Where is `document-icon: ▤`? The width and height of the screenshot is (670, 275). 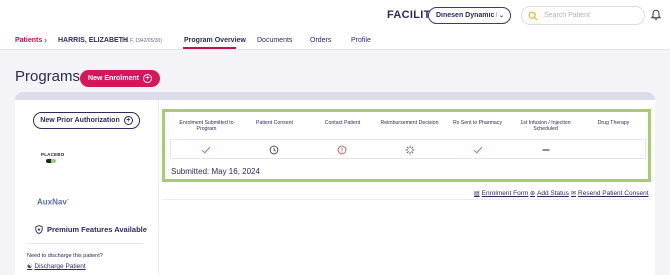 document-icon: ▤ is located at coordinates (477, 194).